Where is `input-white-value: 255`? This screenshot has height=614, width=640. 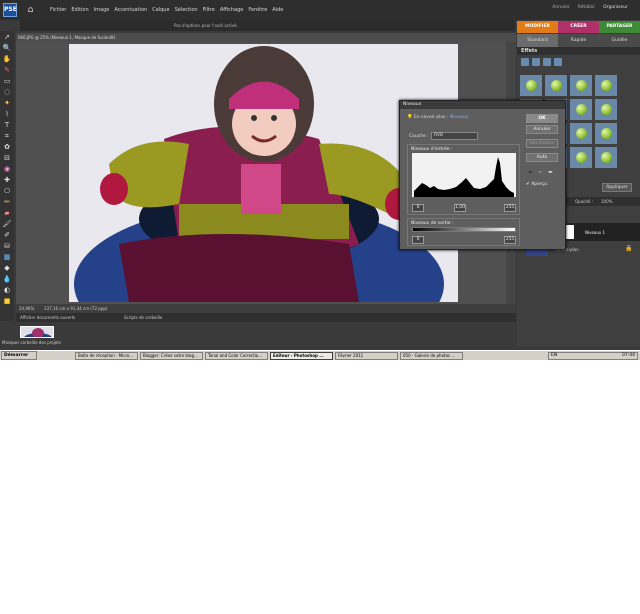
input-white-value: 255 is located at coordinates (510, 208).